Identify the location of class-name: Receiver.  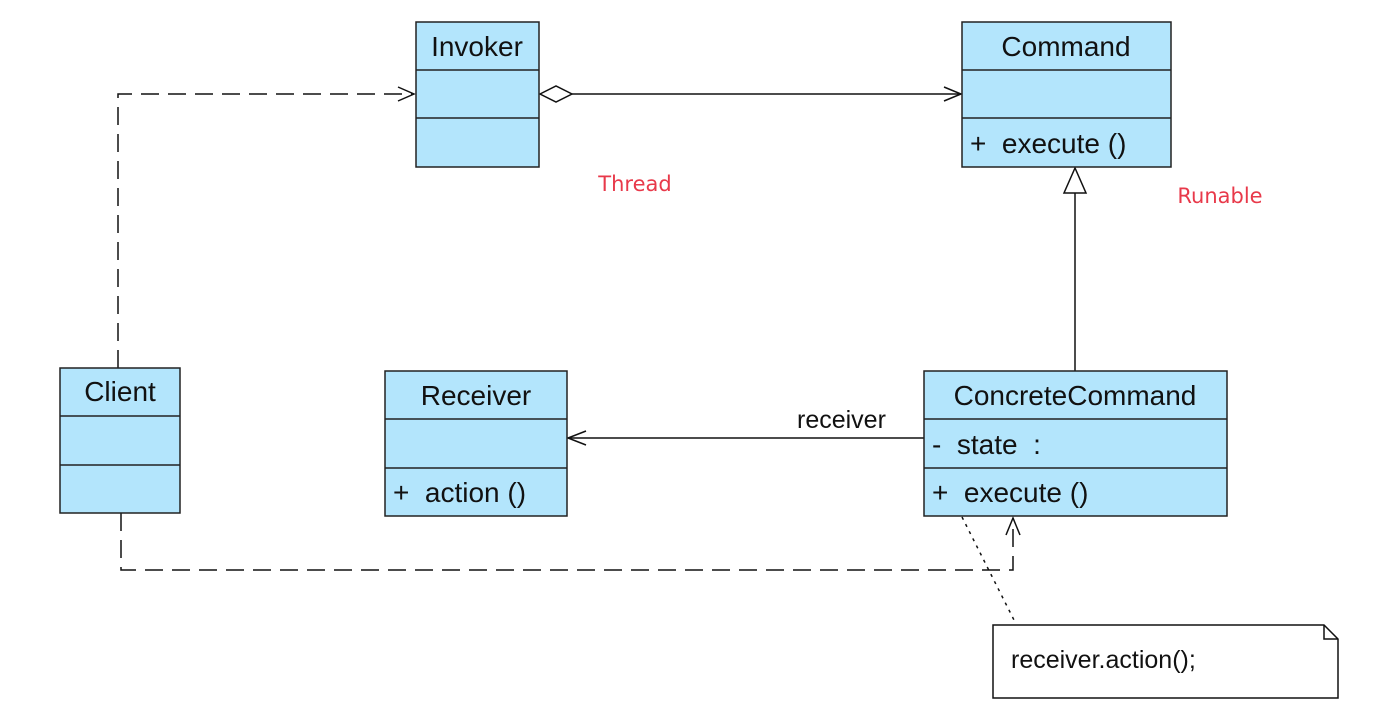
(476, 395).